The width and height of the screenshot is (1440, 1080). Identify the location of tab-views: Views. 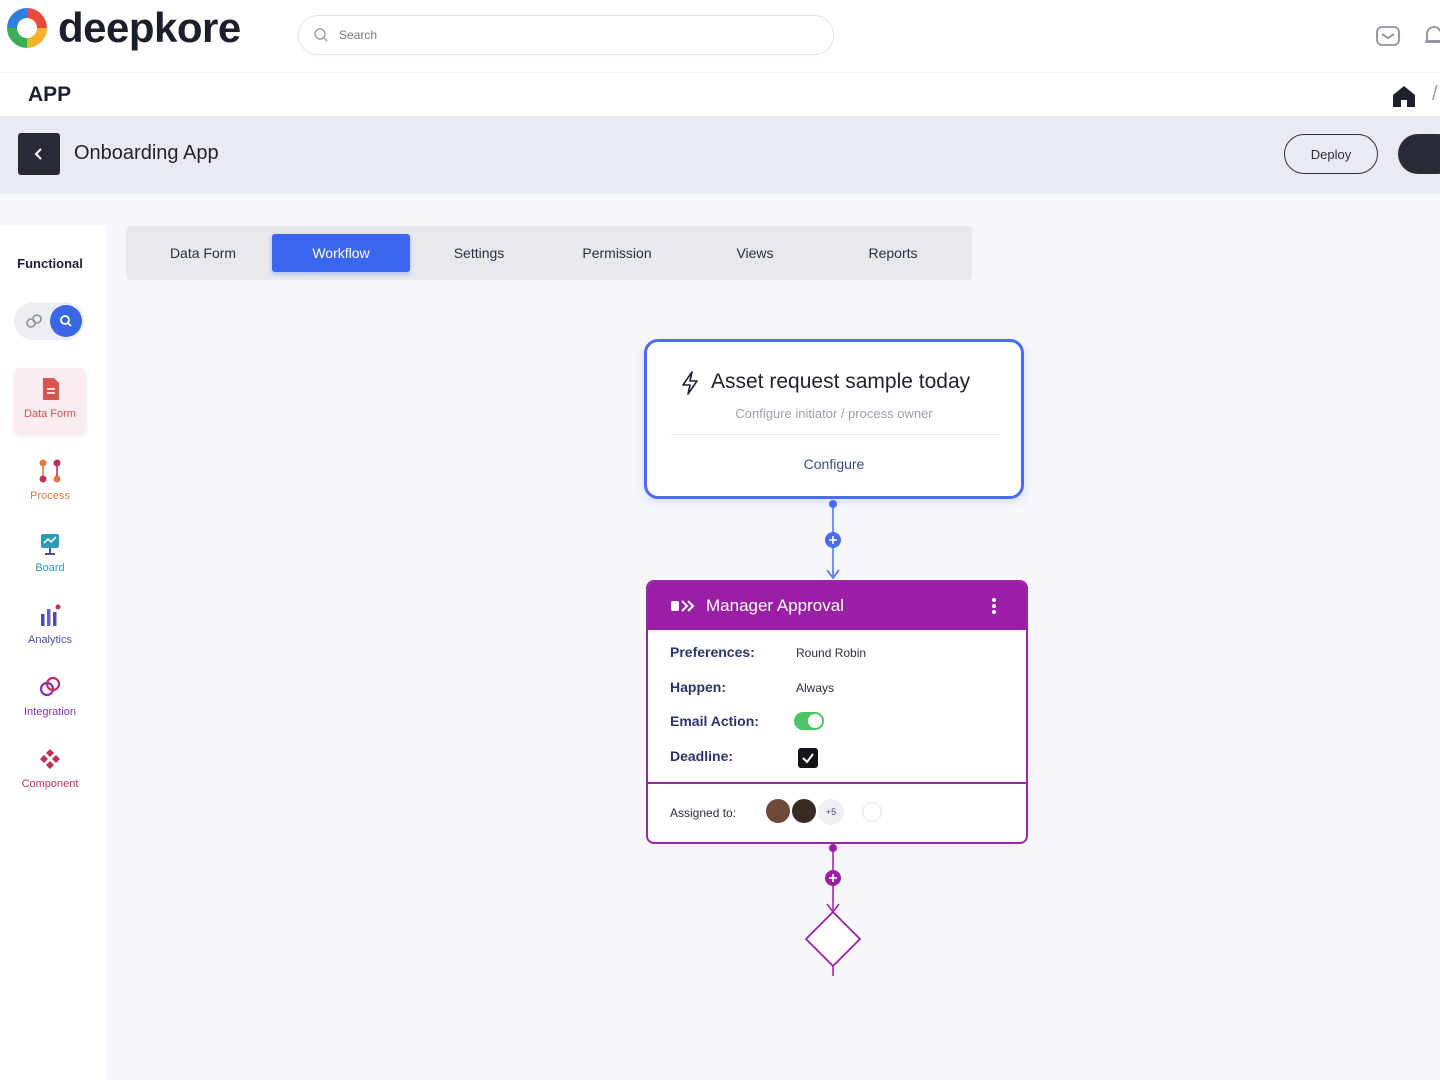
(755, 253).